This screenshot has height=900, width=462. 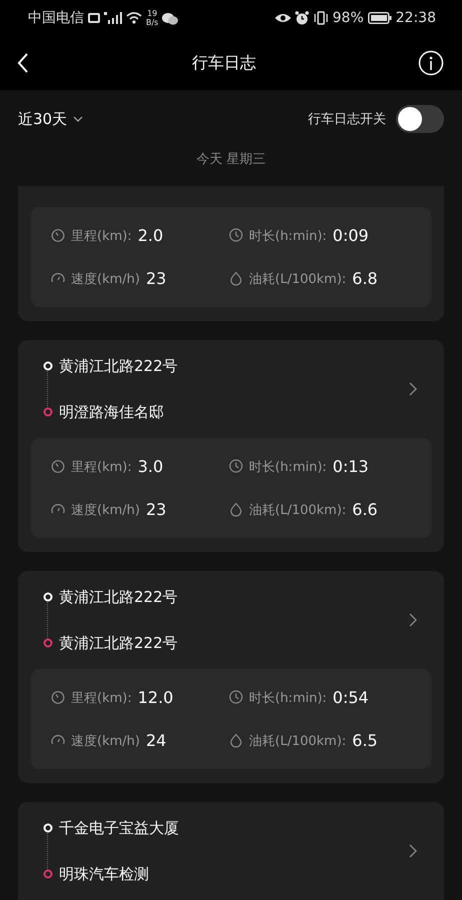 I want to click on end-address: 黄浦江北路222号, so click(x=118, y=643).